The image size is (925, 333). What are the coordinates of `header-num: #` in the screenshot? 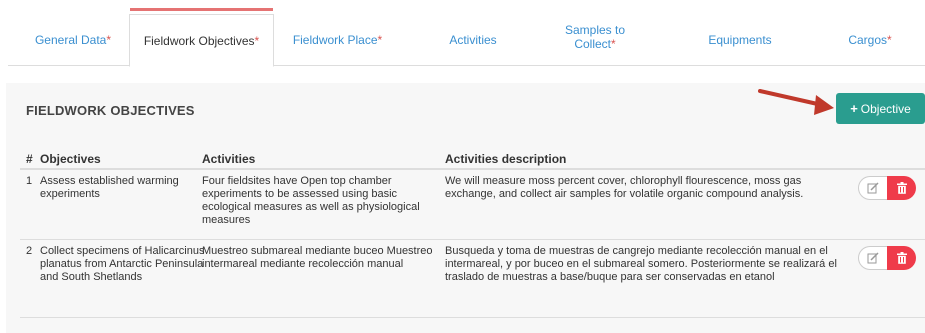 It's located at (29, 159).